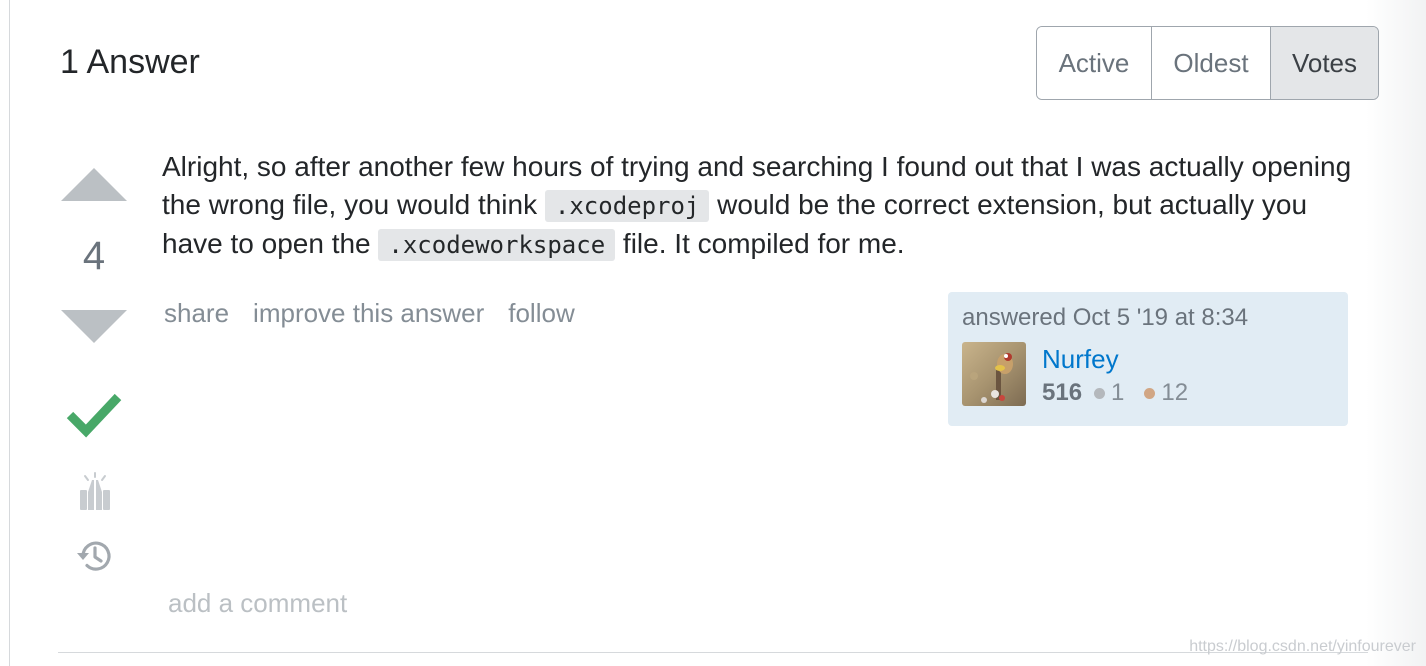 This screenshot has width=1426, height=666. What do you see at coordinates (1118, 392) in the screenshot?
I see `silver-badge-count: 1` at bounding box center [1118, 392].